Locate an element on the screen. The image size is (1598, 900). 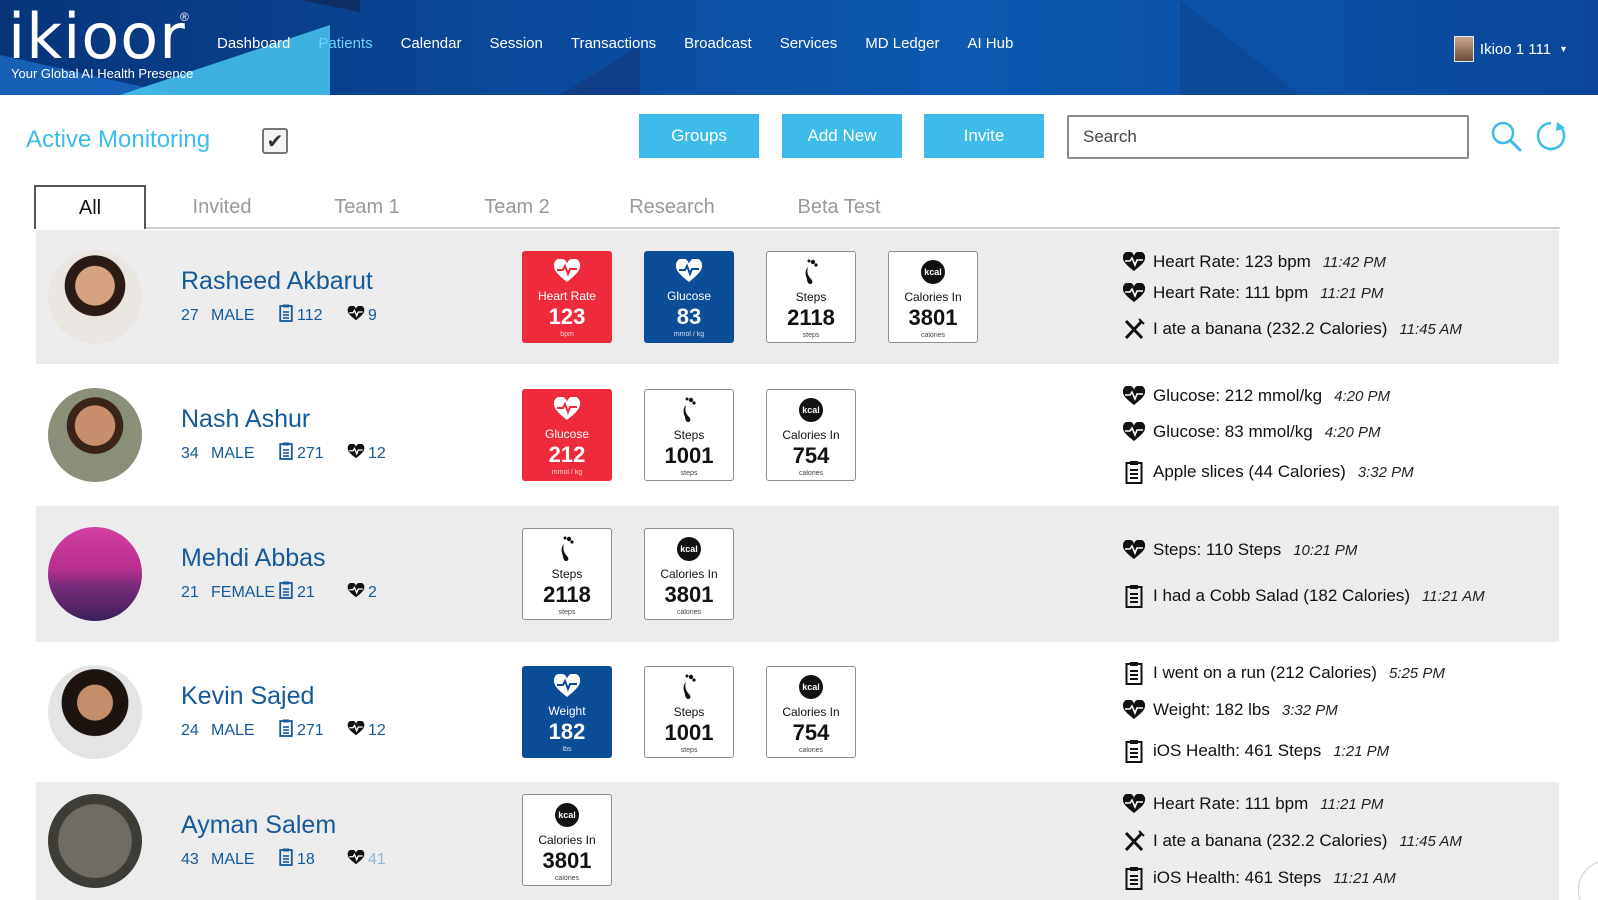
scroll-handle is located at coordinates (1588, 880).